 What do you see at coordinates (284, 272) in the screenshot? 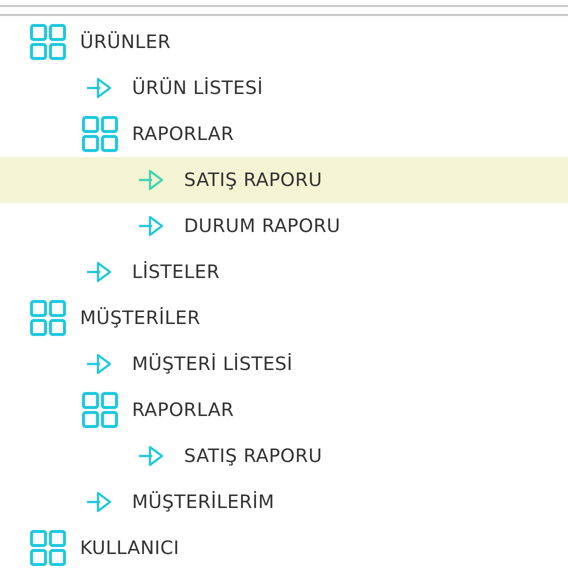
I see `tree-item: LİSTELER` at bounding box center [284, 272].